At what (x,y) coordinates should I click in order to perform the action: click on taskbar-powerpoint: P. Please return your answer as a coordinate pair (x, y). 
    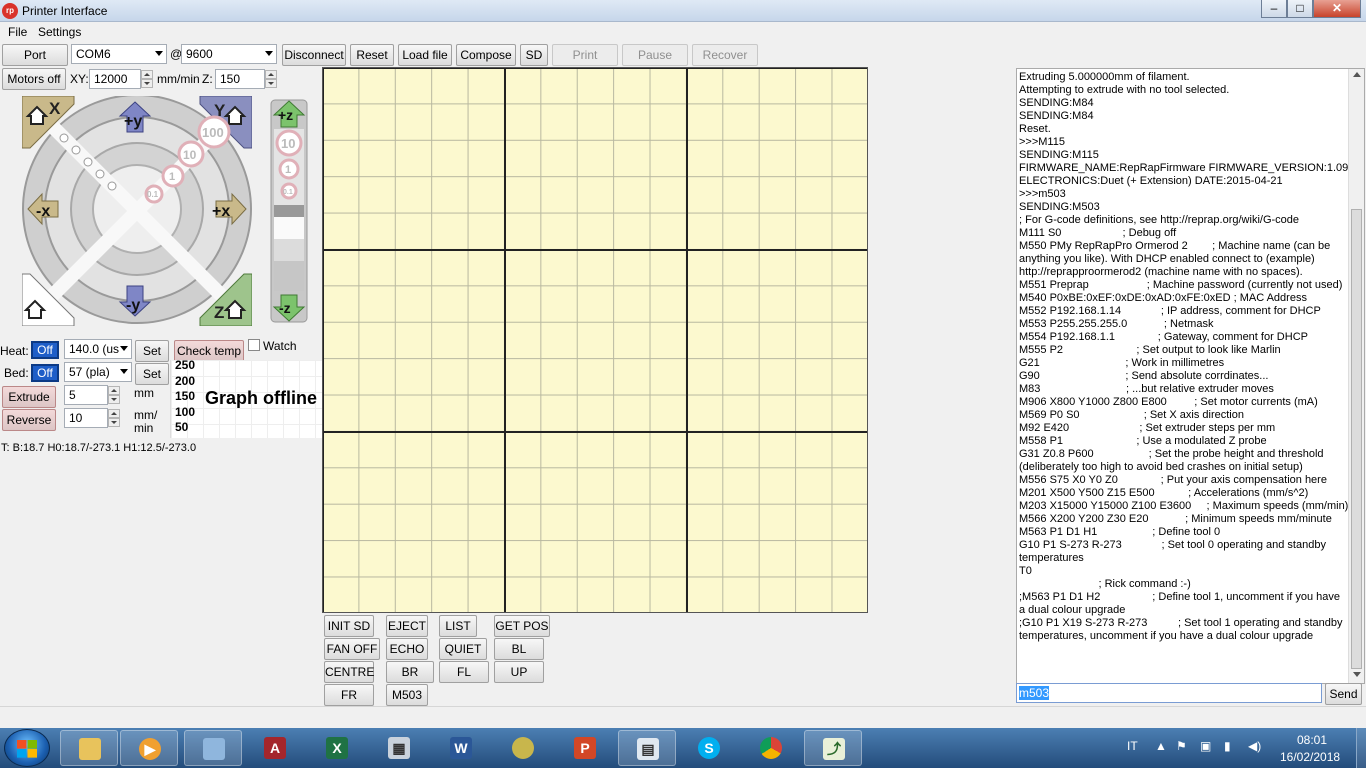
    Looking at the image, I should click on (585, 748).